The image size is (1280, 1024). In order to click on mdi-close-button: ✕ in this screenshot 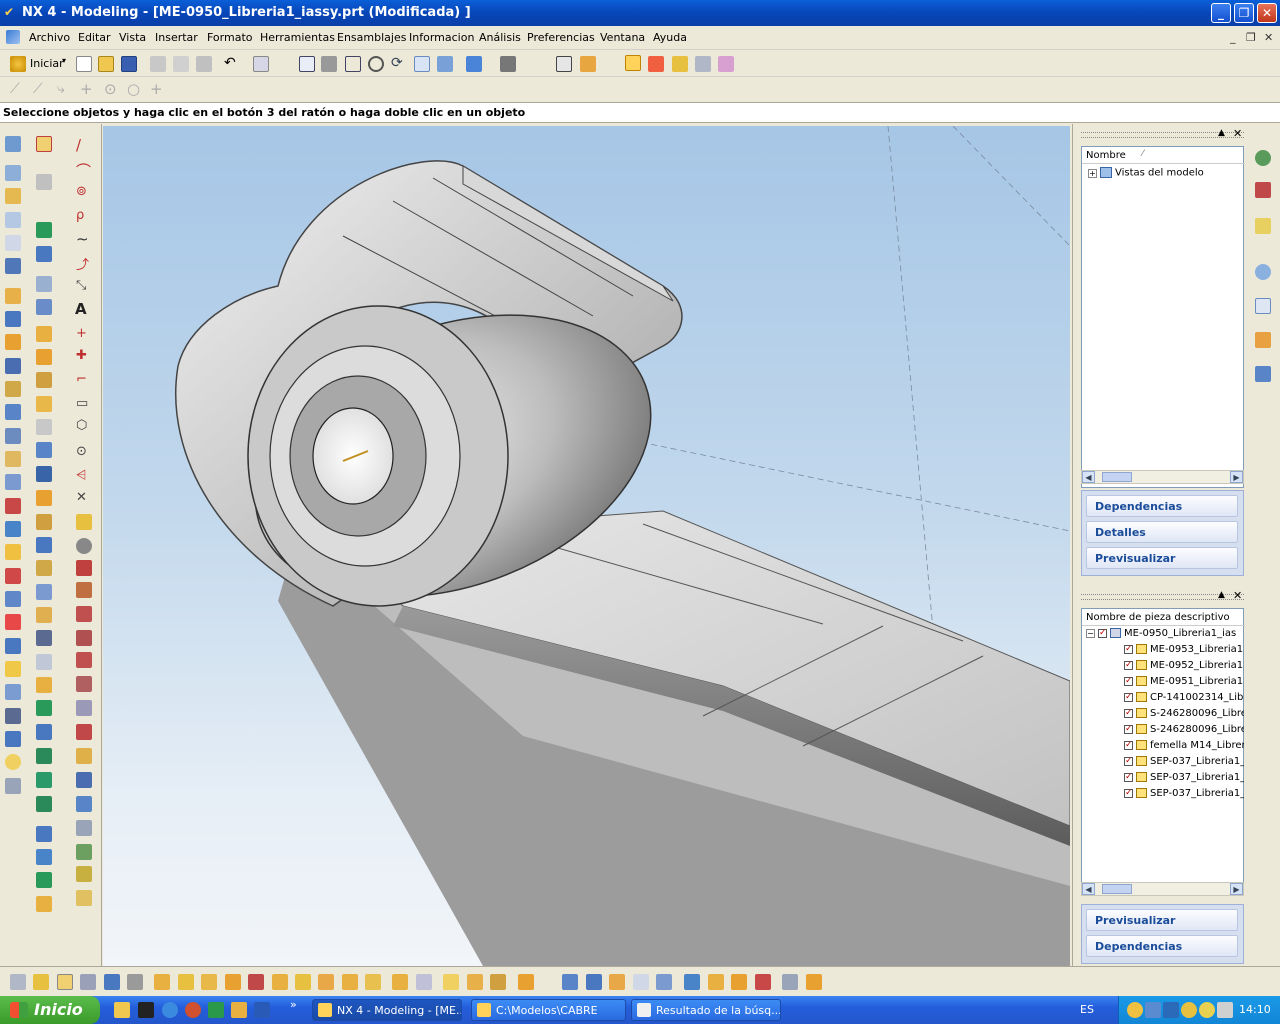, I will do `click(1268, 37)`.